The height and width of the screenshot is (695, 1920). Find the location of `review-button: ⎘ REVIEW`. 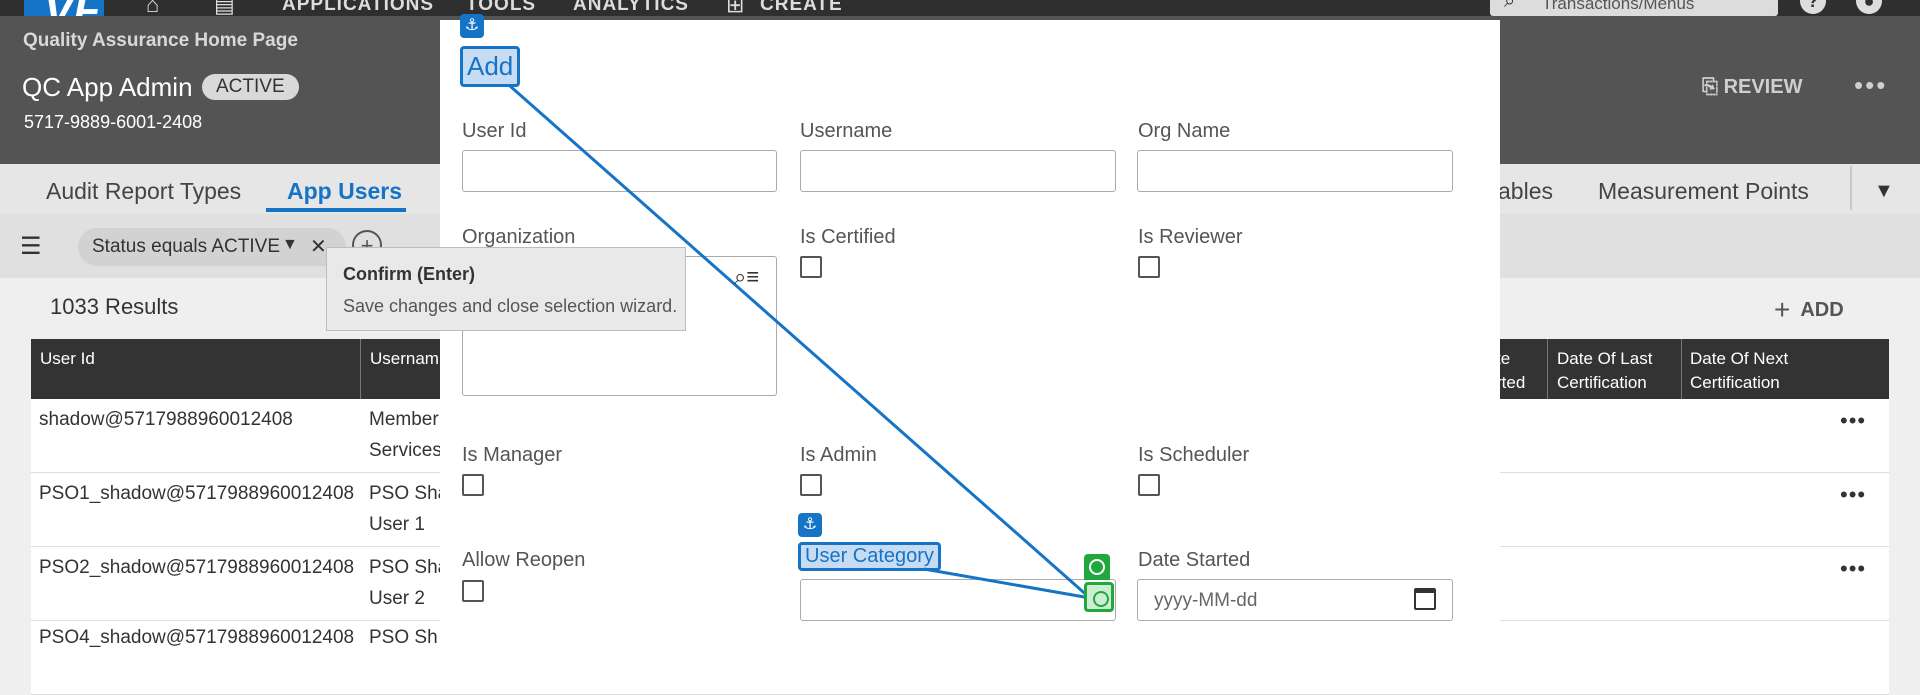

review-button: ⎘ REVIEW is located at coordinates (1752, 87).